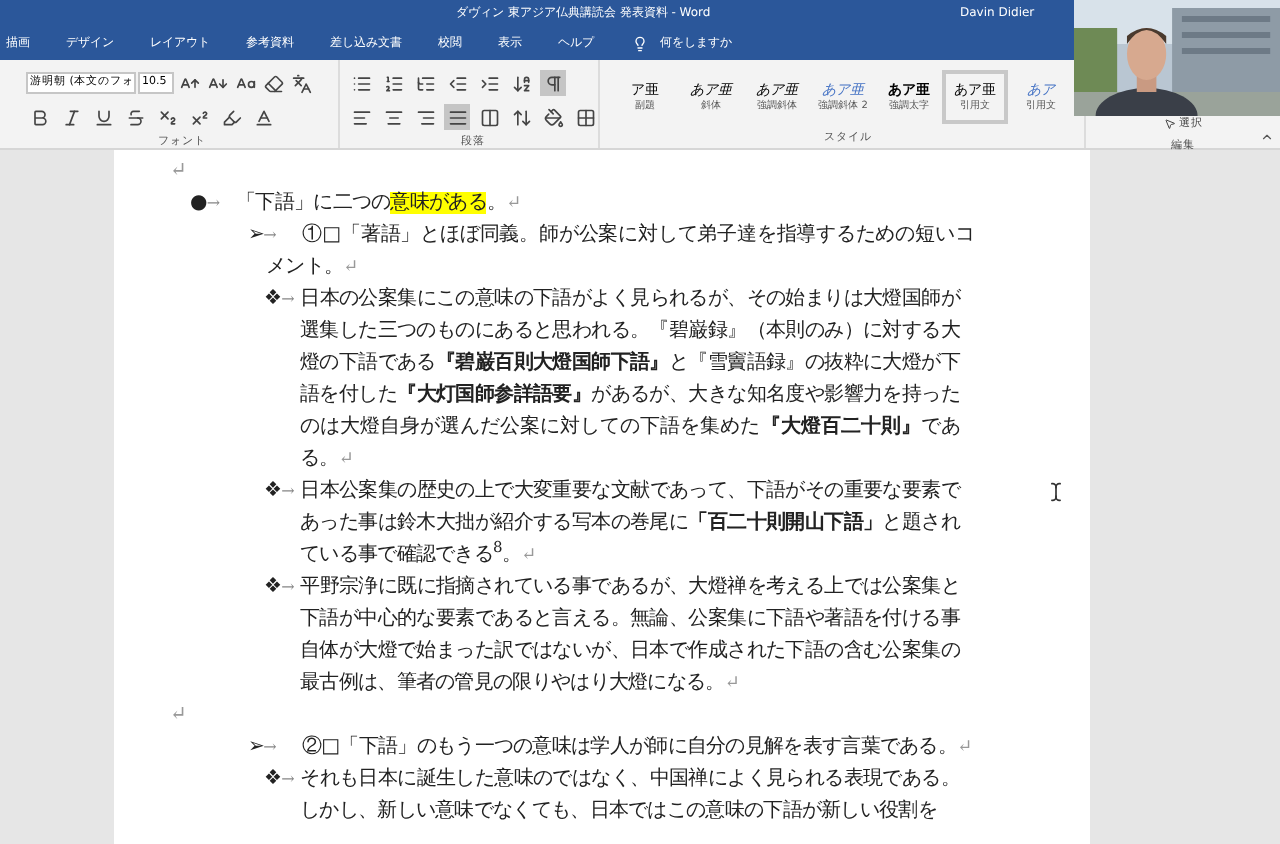 This screenshot has width=1280, height=844. I want to click on columns-icon, so click(489, 117).